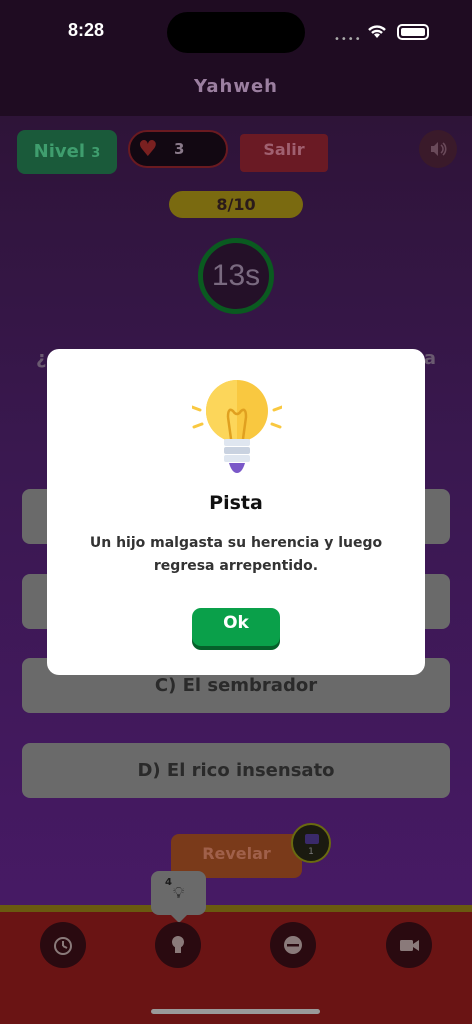  I want to click on ok-button: Ok, so click(236, 627).